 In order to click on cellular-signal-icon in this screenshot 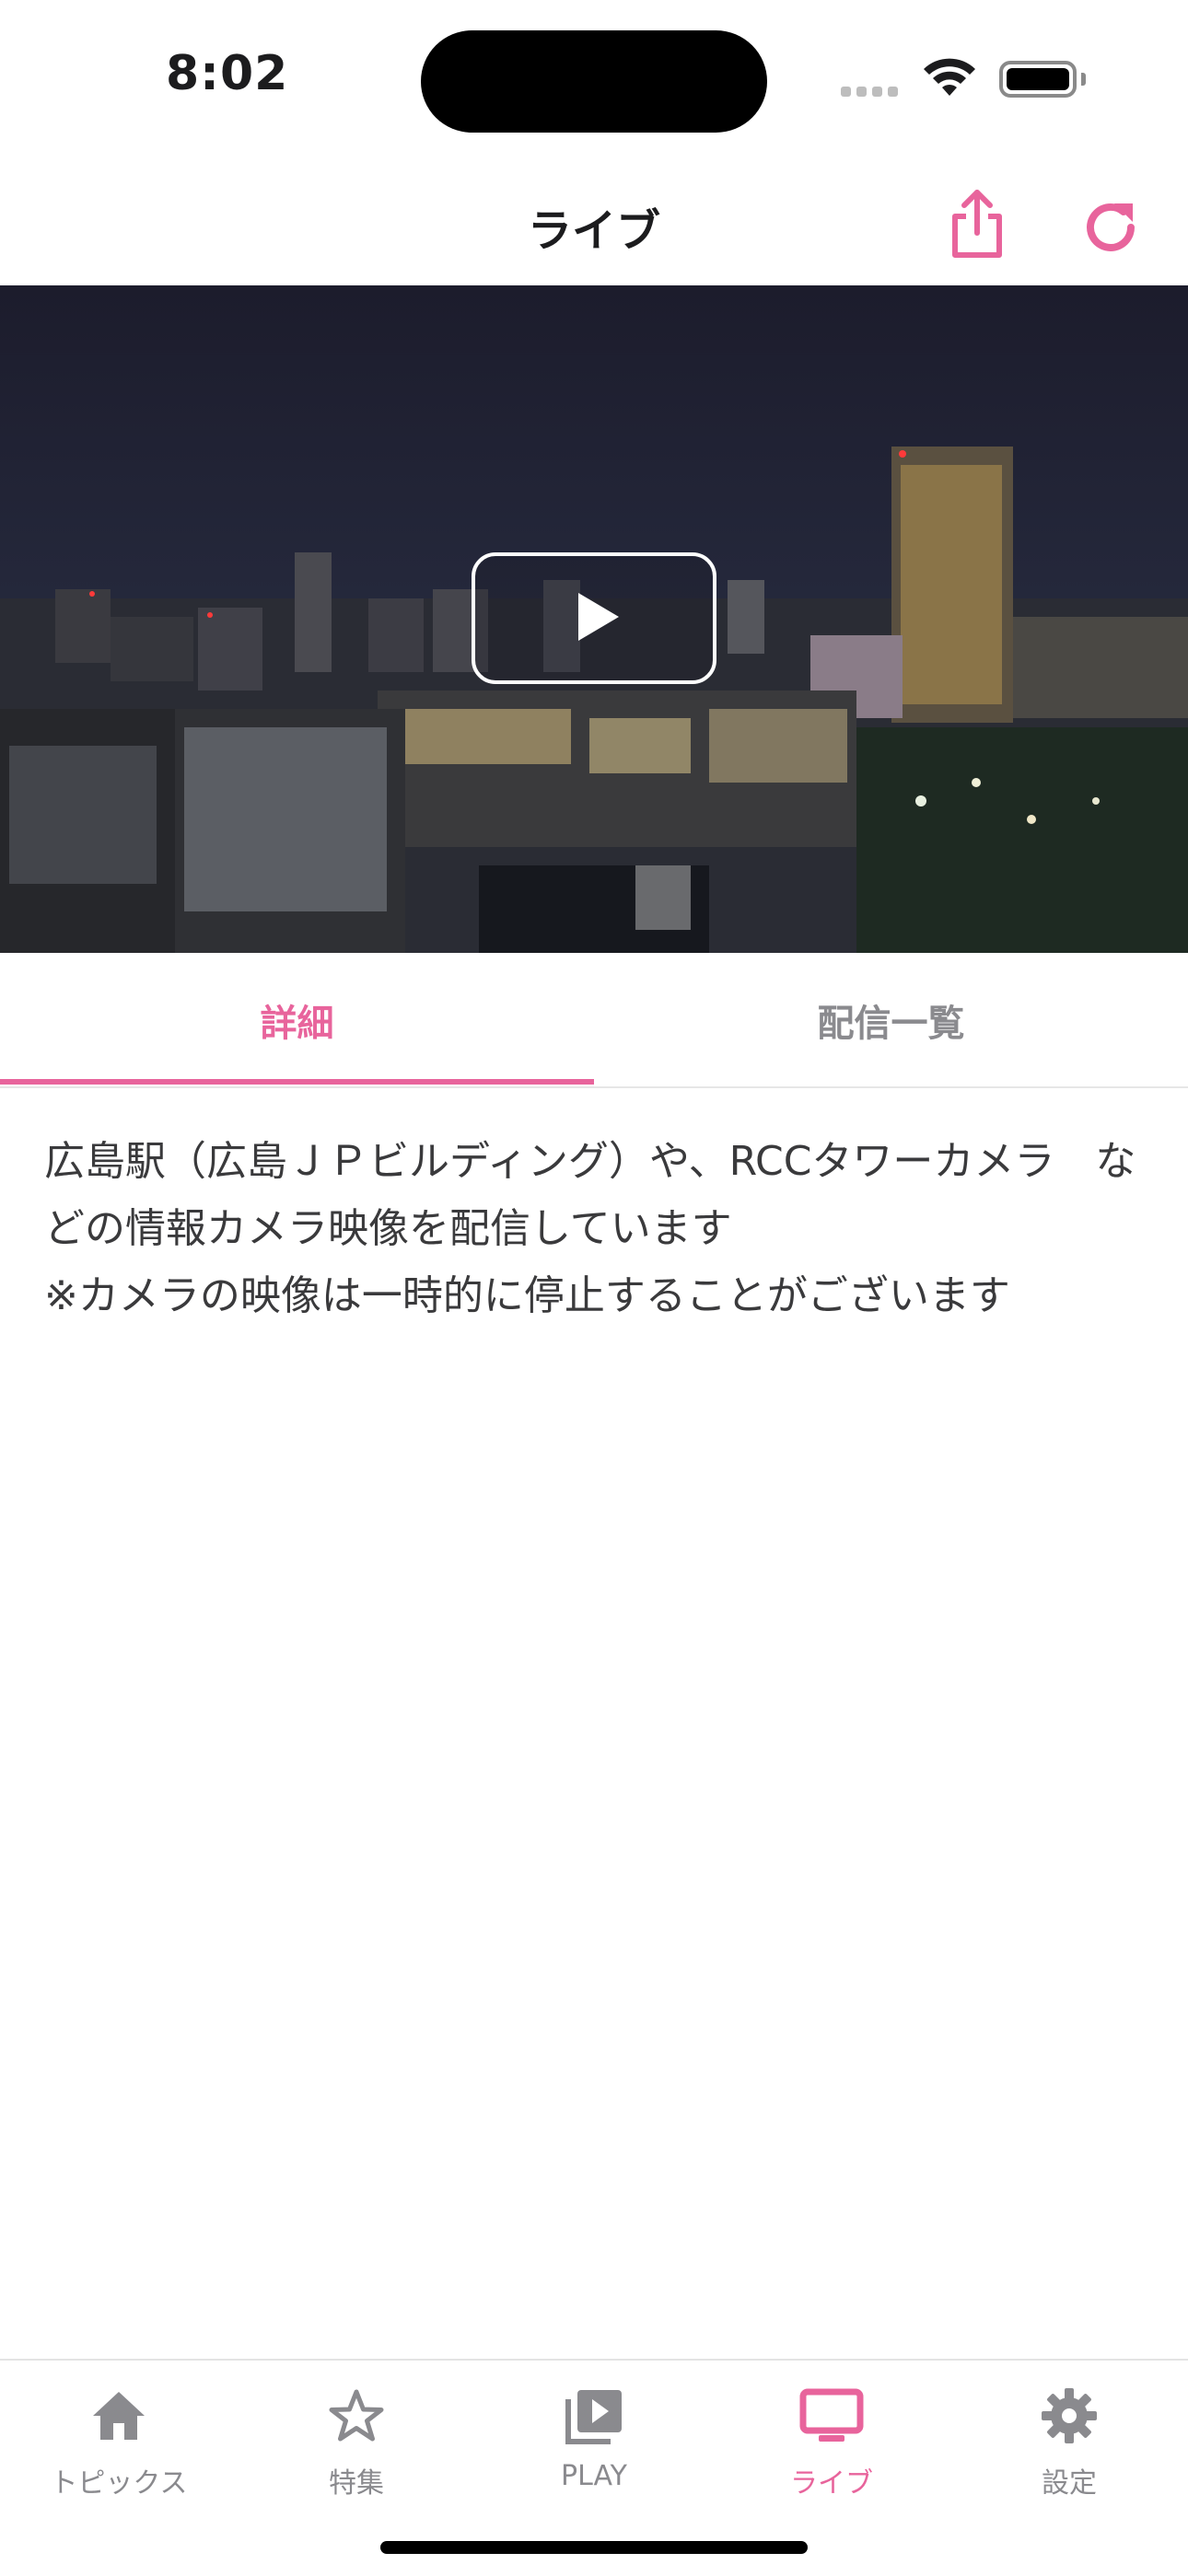, I will do `click(872, 91)`.